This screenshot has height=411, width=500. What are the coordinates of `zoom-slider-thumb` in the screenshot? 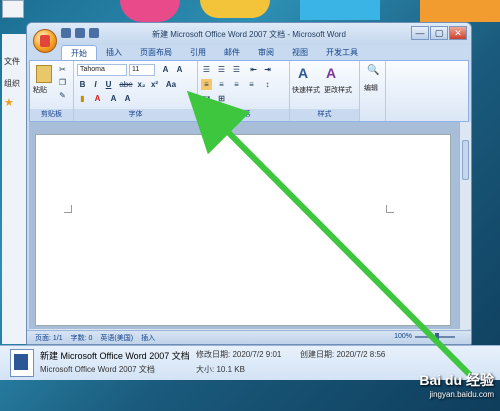 It's located at (437, 336).